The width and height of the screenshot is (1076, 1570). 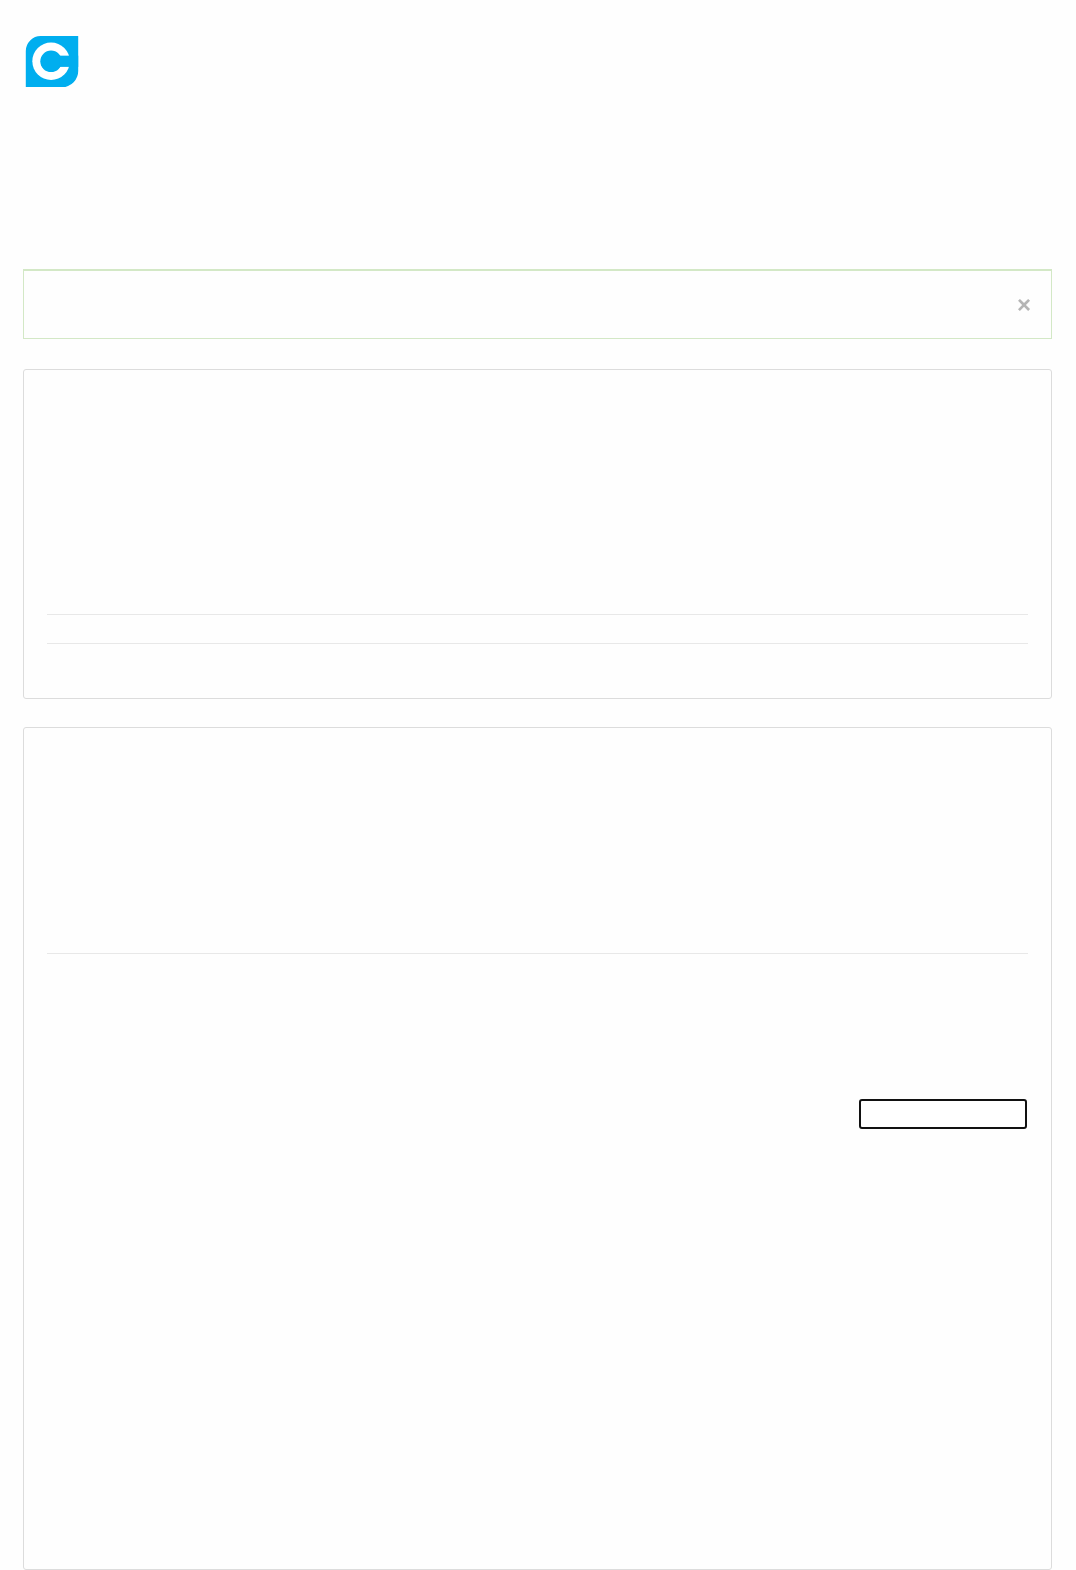 I want to click on logo-icon, so click(x=52, y=62).